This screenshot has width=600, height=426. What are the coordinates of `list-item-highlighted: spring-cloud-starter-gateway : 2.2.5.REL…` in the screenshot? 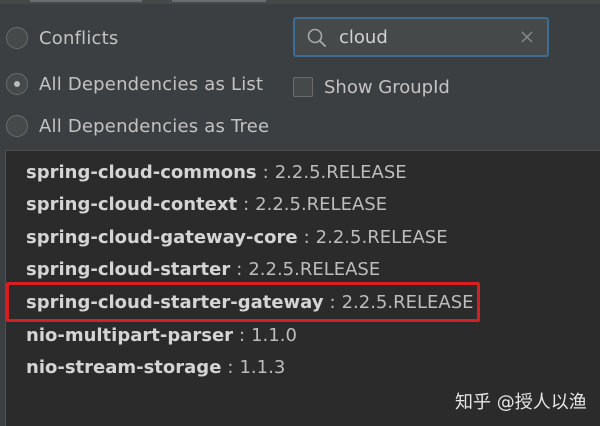 It's located at (286, 302).